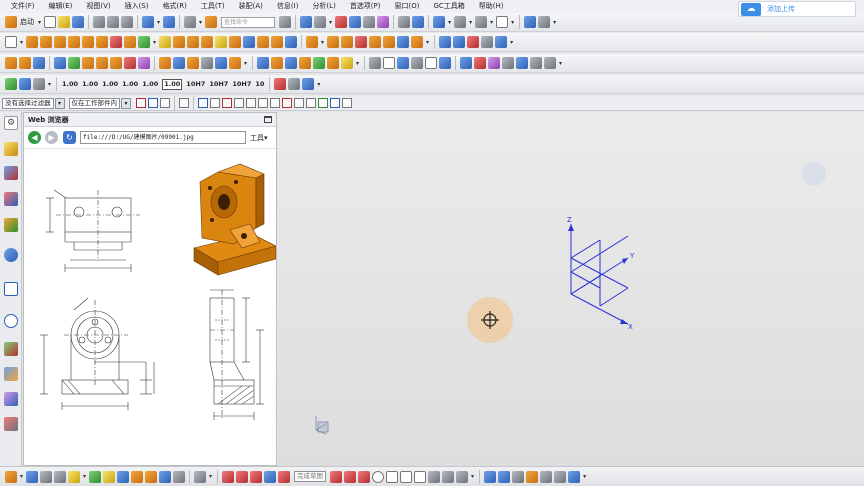 The image size is (864, 486). I want to click on auto-constraint-icon, so click(165, 476).